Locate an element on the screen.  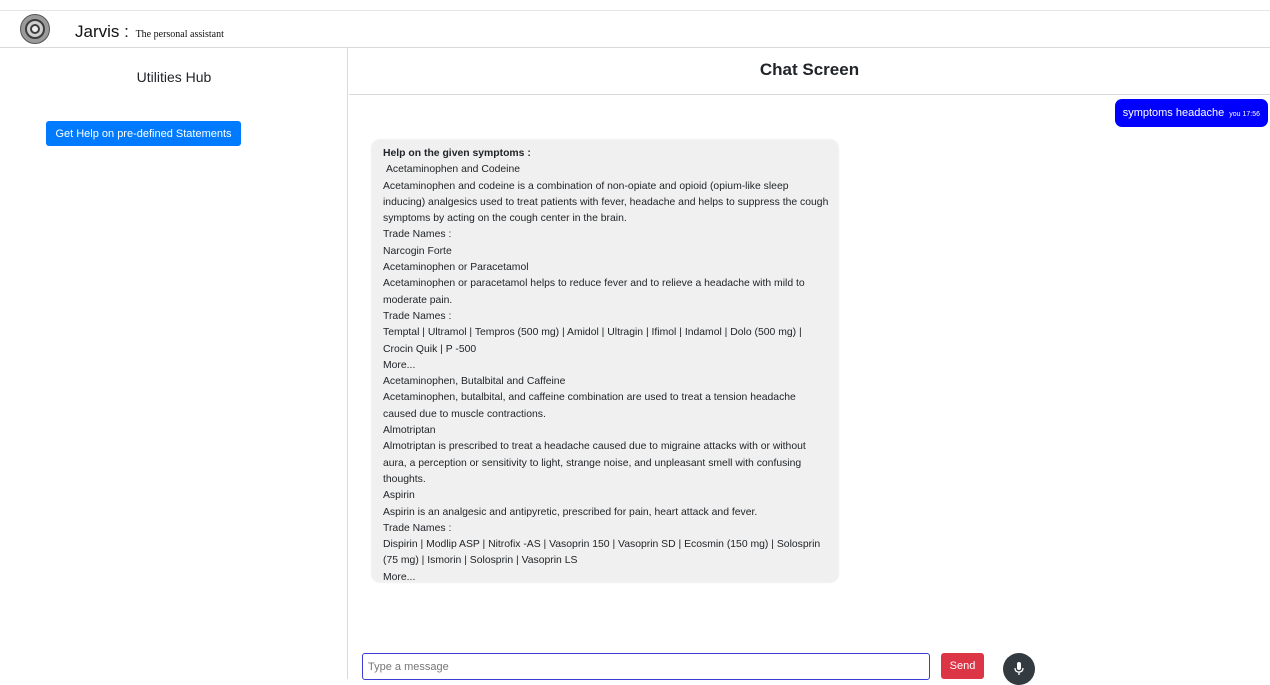
microphone-button is located at coordinates (1019, 669).